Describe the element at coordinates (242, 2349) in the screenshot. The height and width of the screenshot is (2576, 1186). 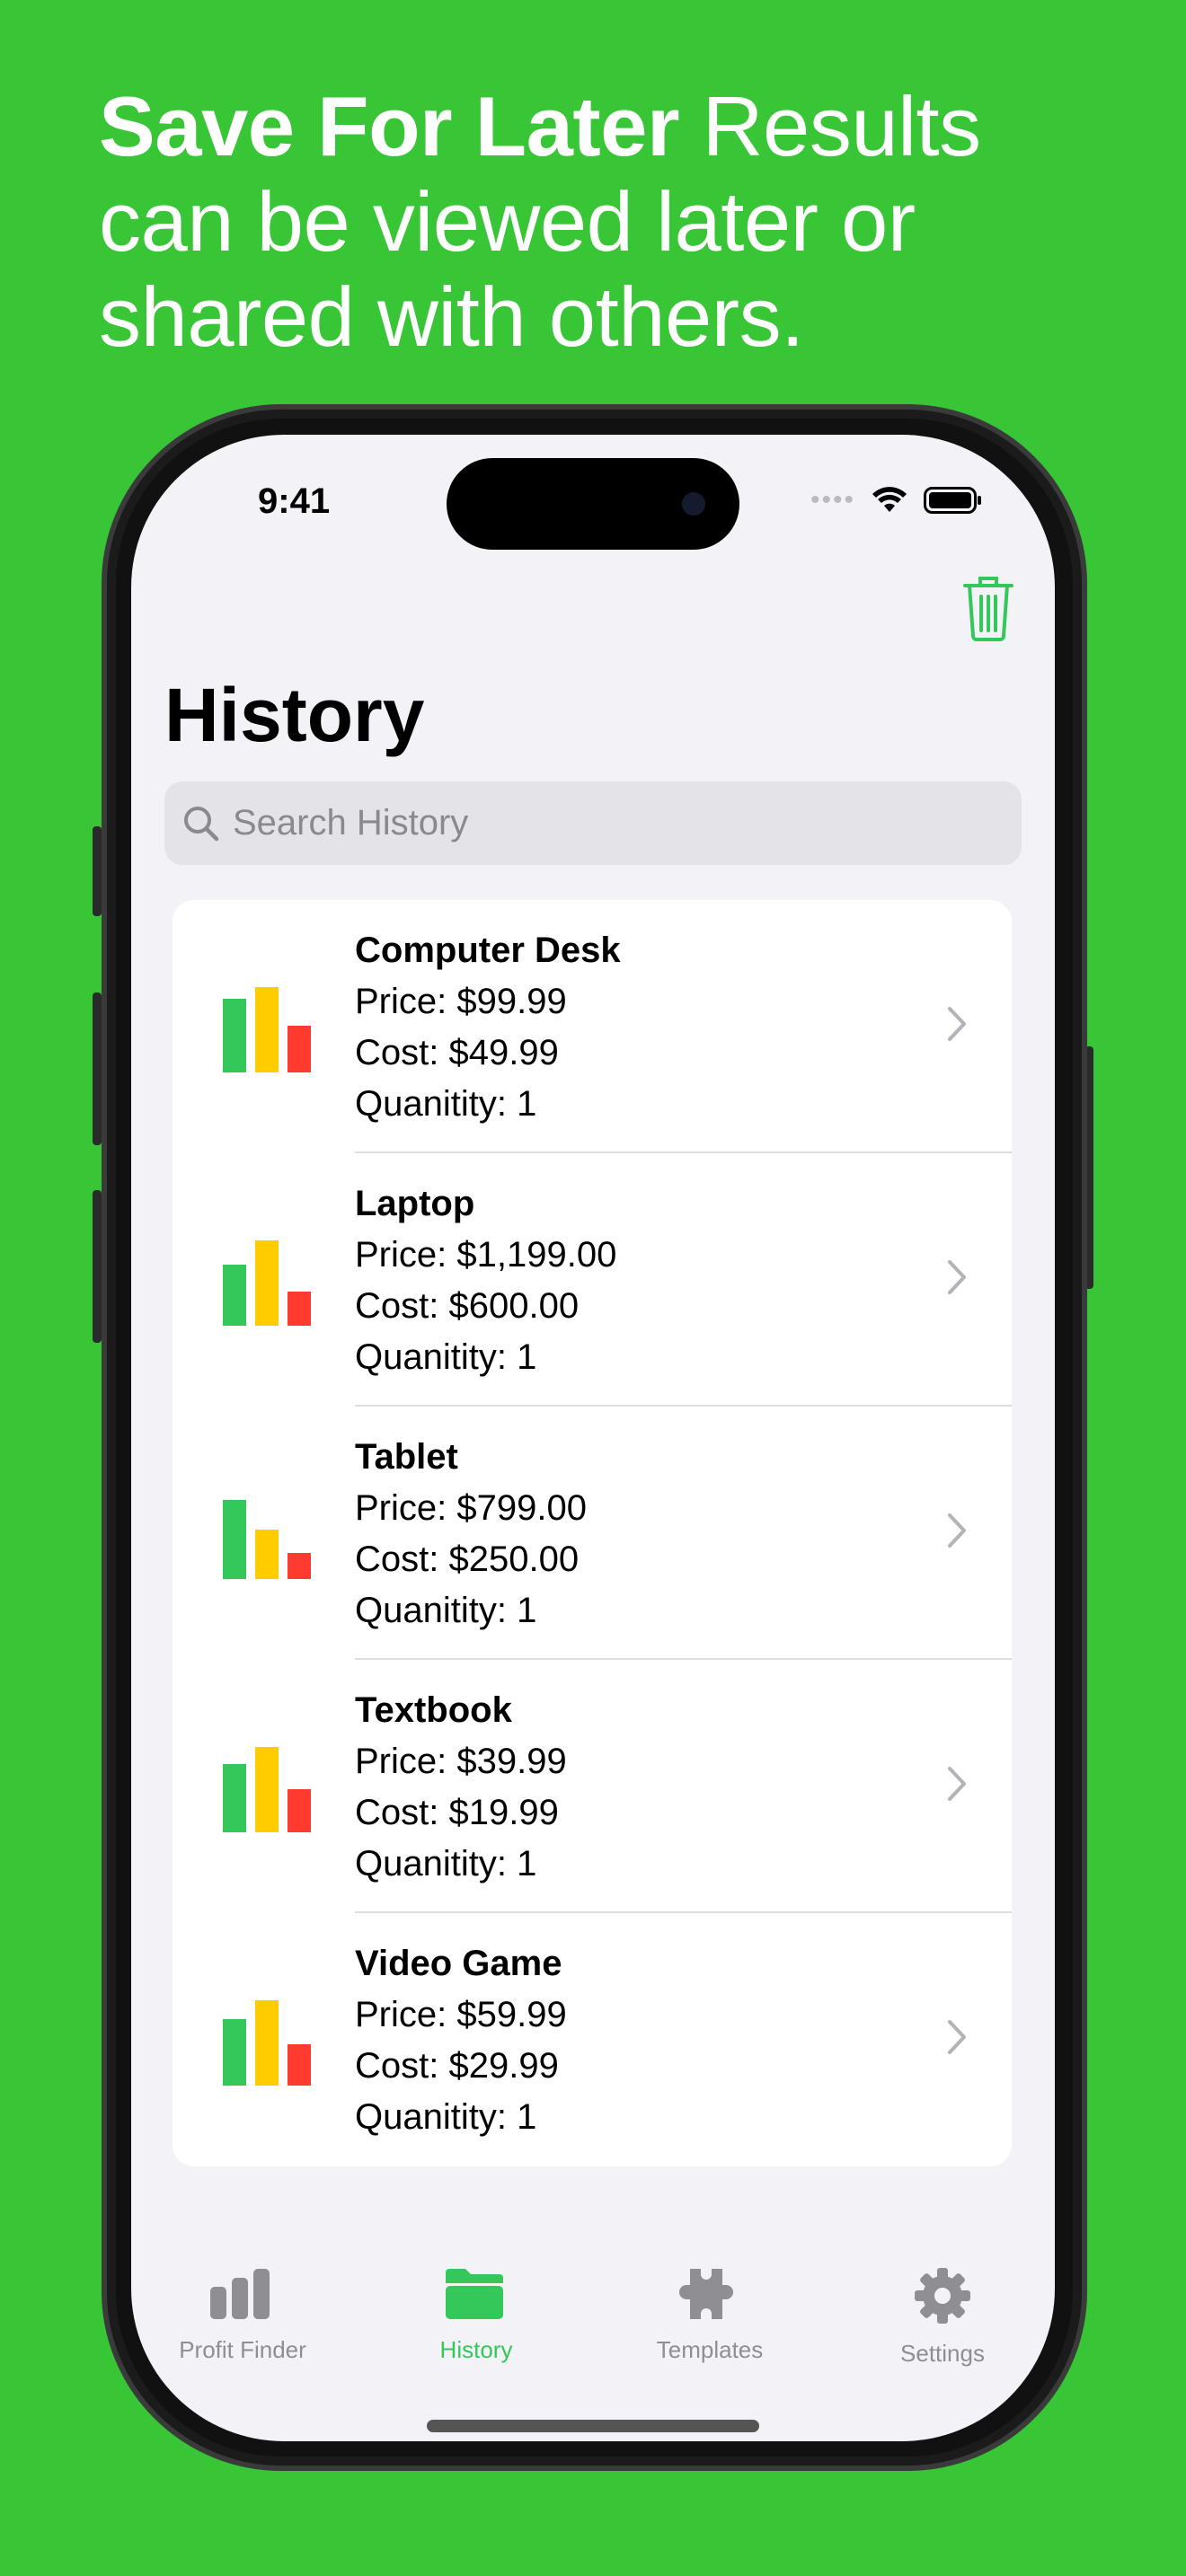
I see `tab-label: Profit Finder` at that location.